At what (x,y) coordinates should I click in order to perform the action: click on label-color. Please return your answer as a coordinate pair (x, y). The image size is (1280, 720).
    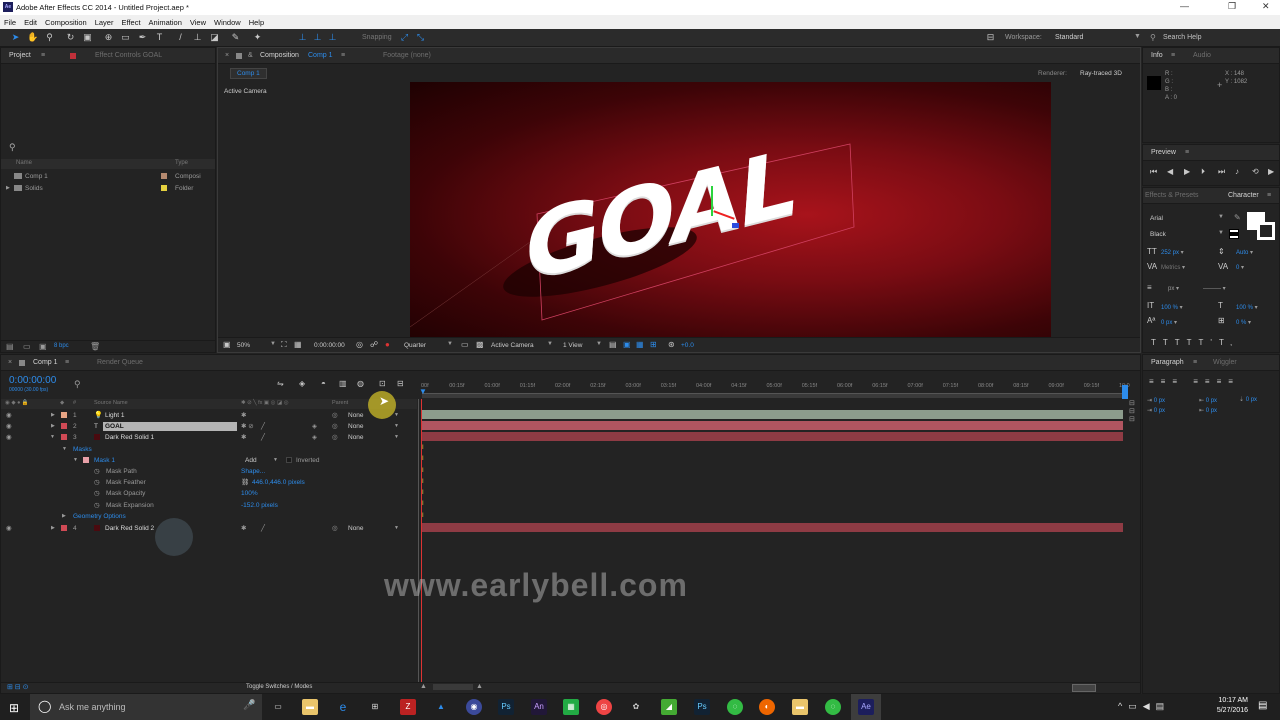
    Looking at the image, I should click on (64, 426).